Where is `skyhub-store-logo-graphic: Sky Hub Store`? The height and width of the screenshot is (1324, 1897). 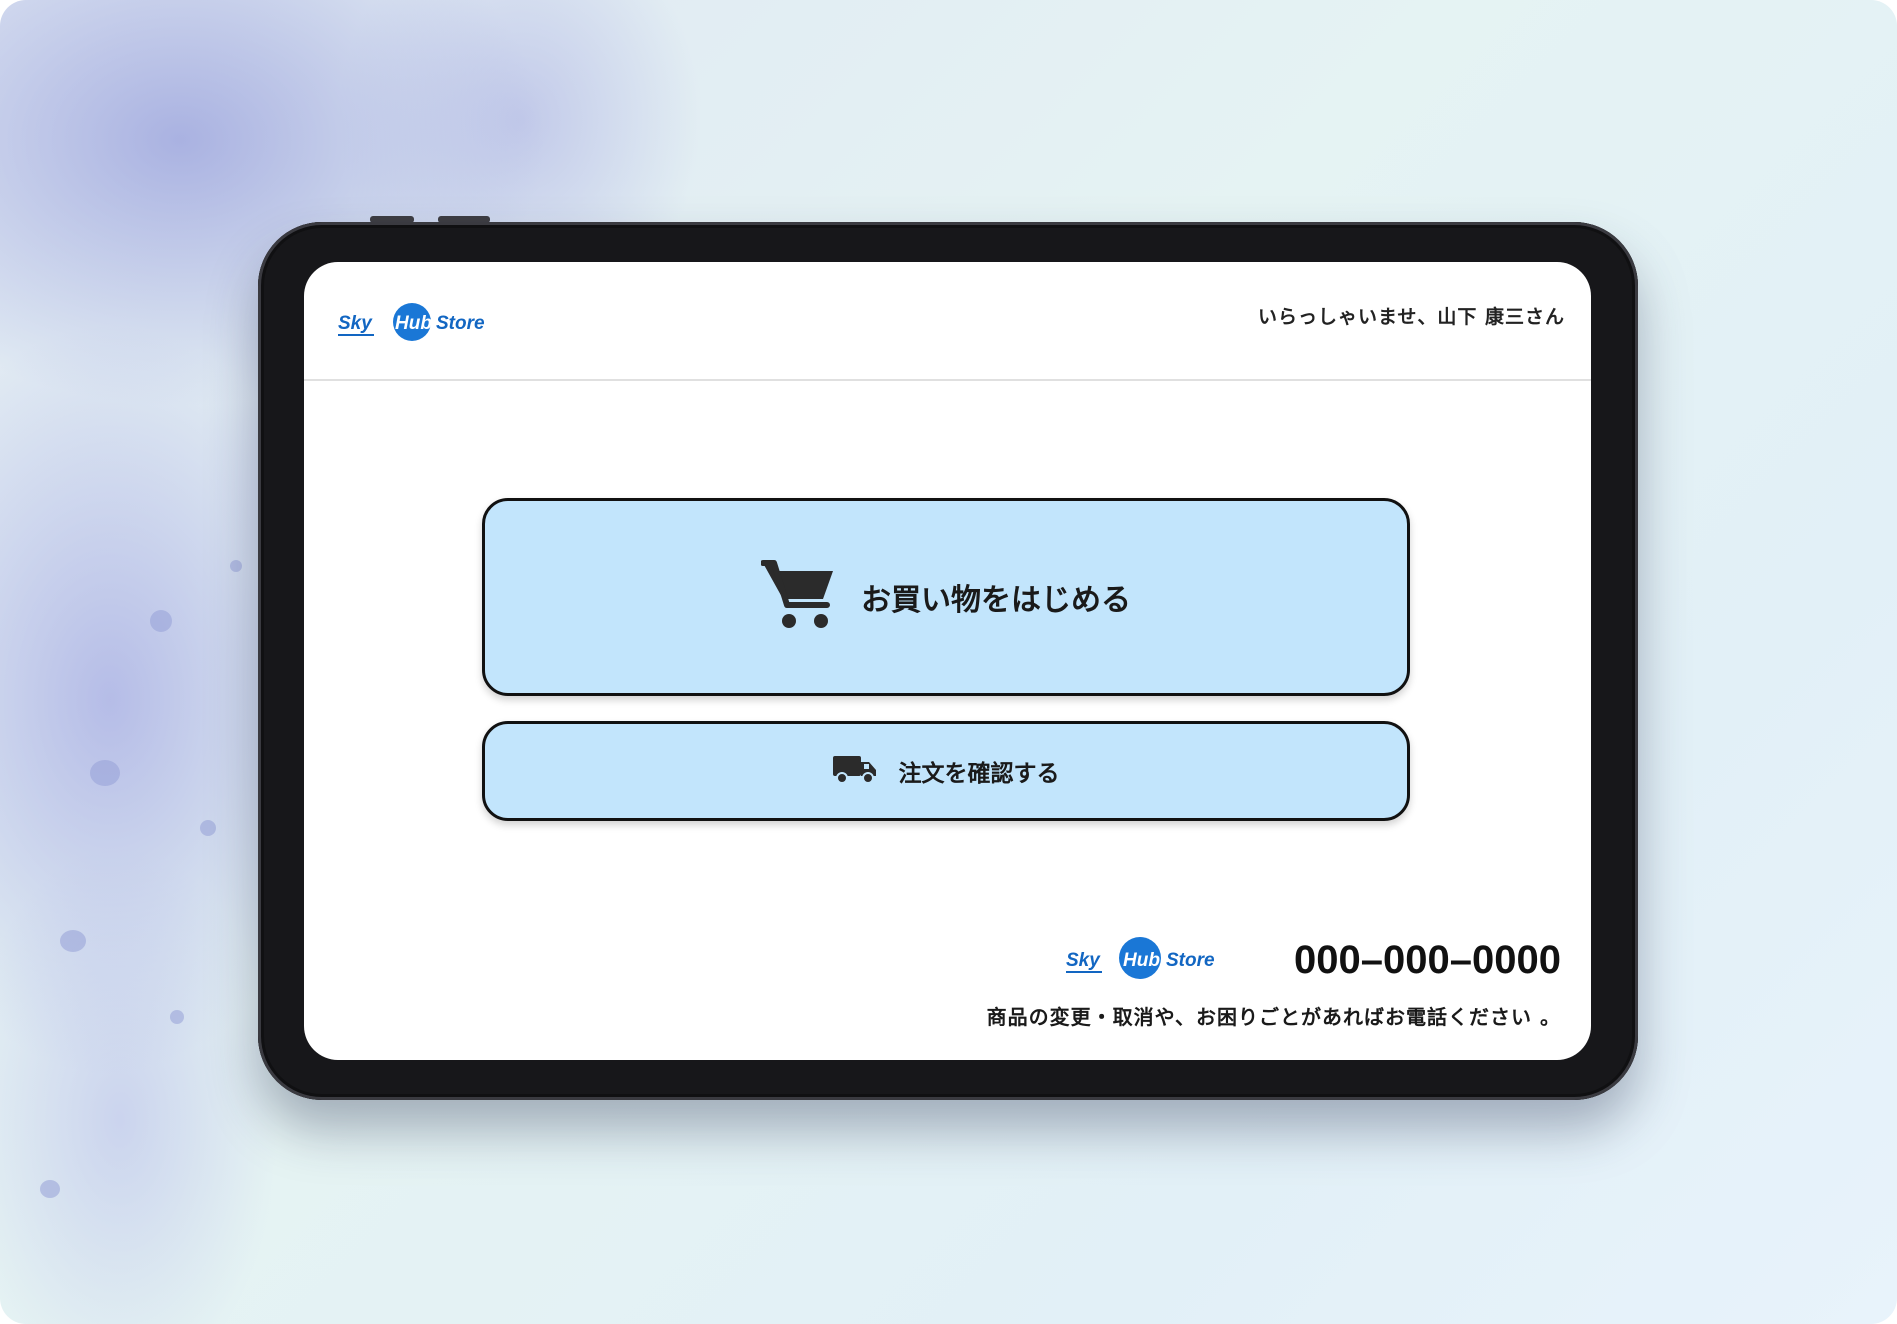 skyhub-store-logo-graphic: Sky Hub Store is located at coordinates (411, 322).